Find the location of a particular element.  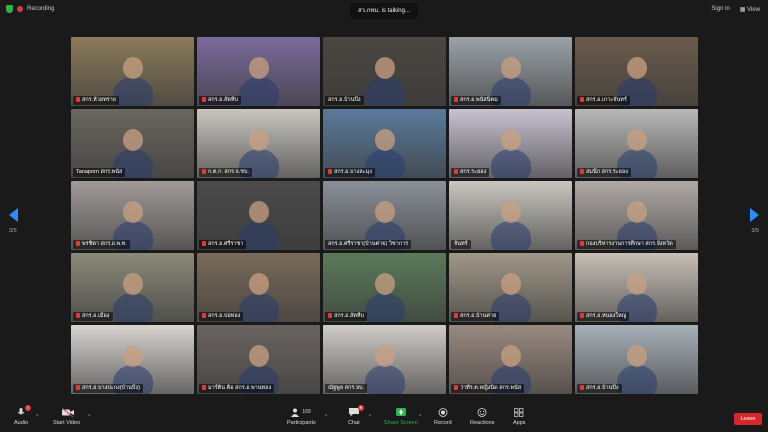

participant-video-tile: กองบริหารงานการศึกษา สกร.จังหวัด is located at coordinates (636, 215).